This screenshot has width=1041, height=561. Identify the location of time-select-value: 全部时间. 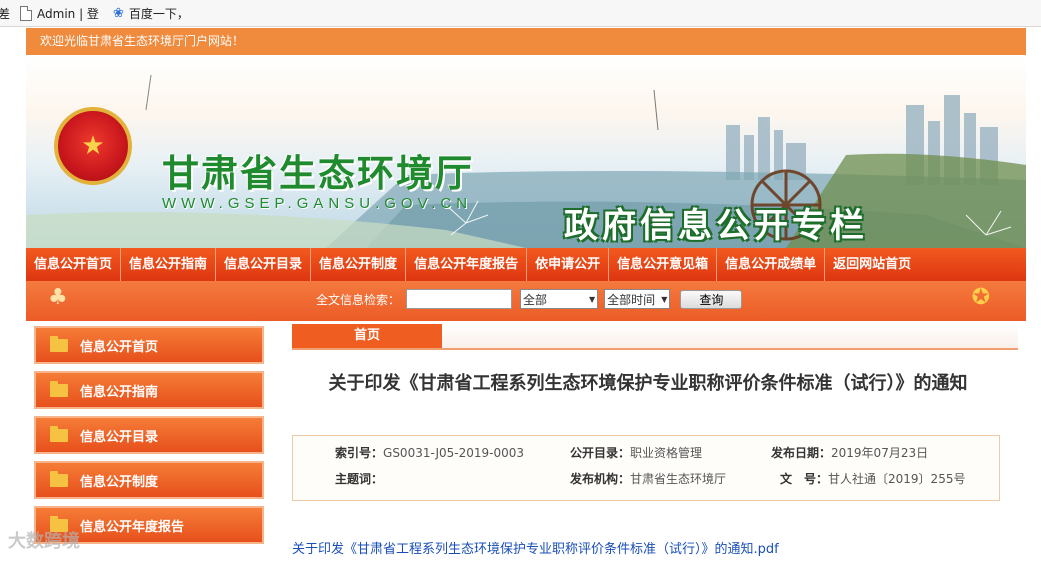
(631, 299).